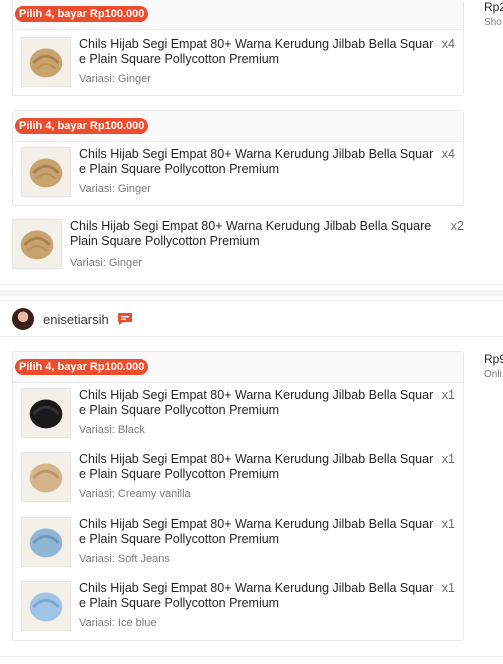 Image resolution: width=503 pixels, height=664 pixels. Describe the element at coordinates (251, 293) in the screenshot. I see `section-gap` at that location.